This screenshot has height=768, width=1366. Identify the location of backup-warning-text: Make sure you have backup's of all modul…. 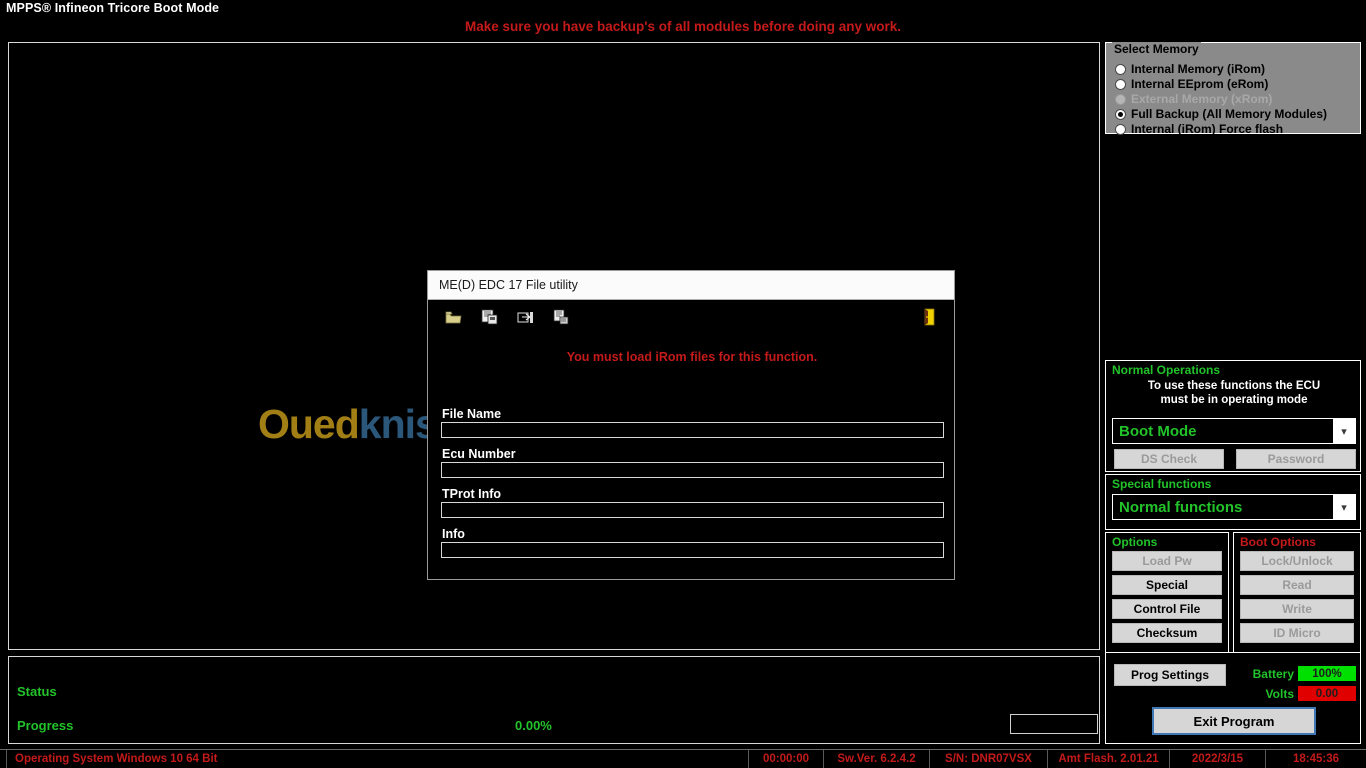
(683, 26).